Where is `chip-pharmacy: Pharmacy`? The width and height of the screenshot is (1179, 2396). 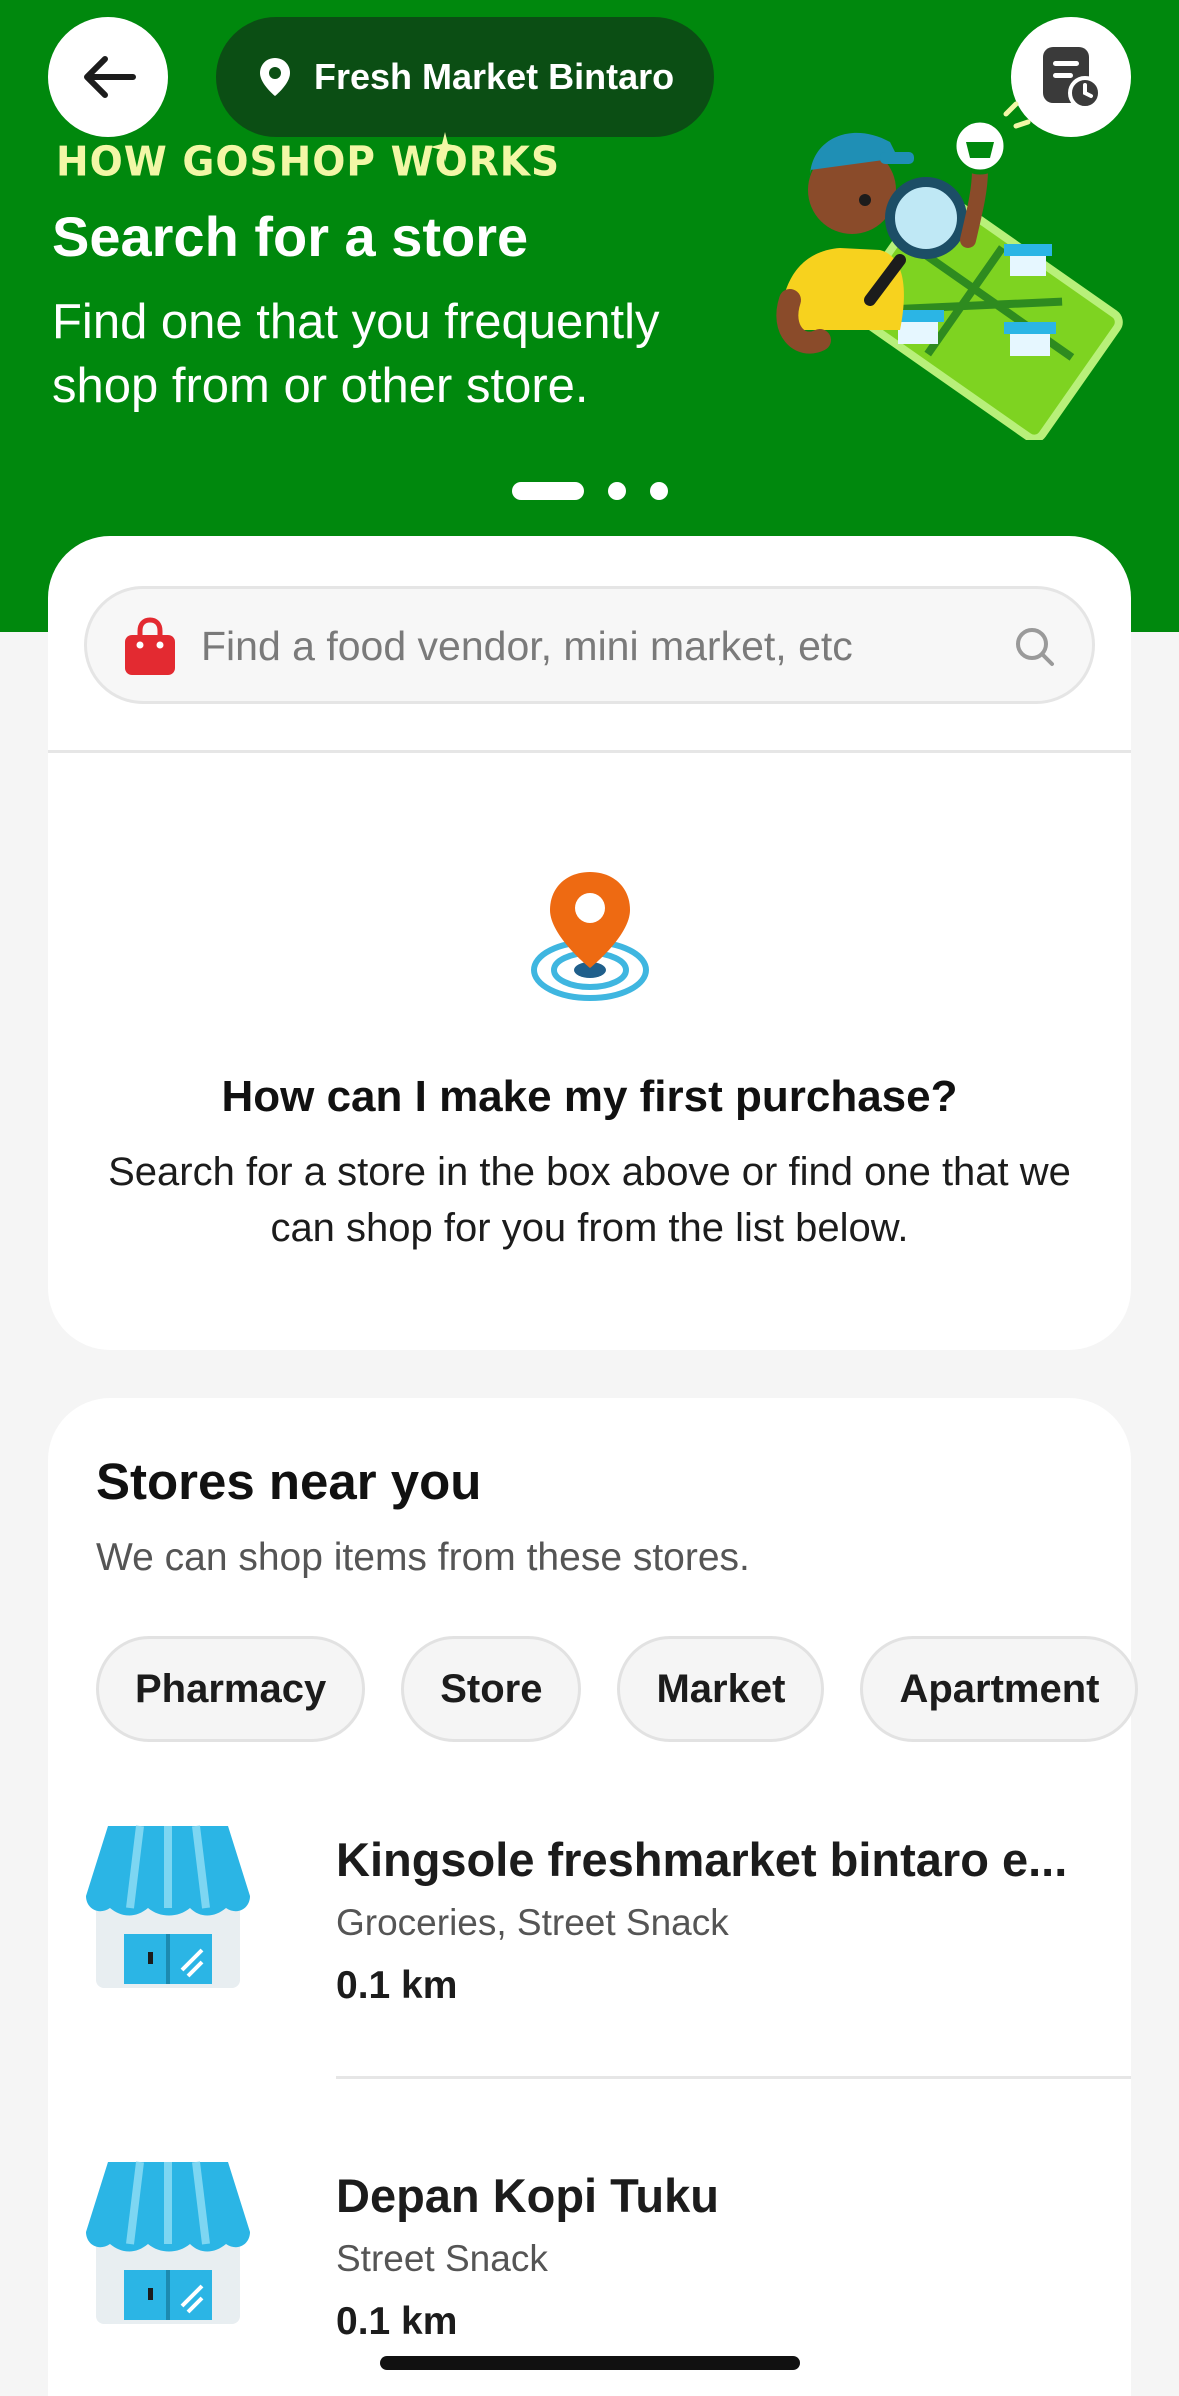 chip-pharmacy: Pharmacy is located at coordinates (231, 1689).